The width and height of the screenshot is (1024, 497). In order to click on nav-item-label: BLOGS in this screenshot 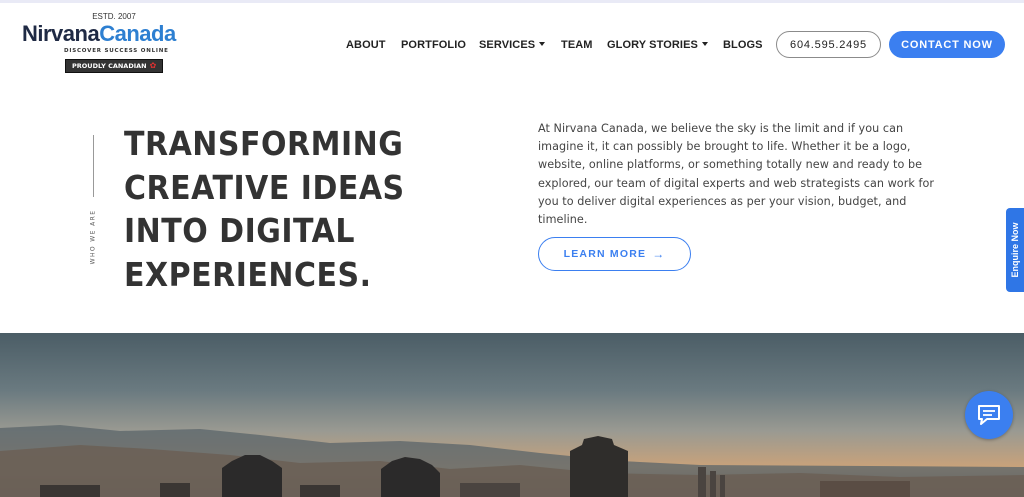, I will do `click(743, 45)`.